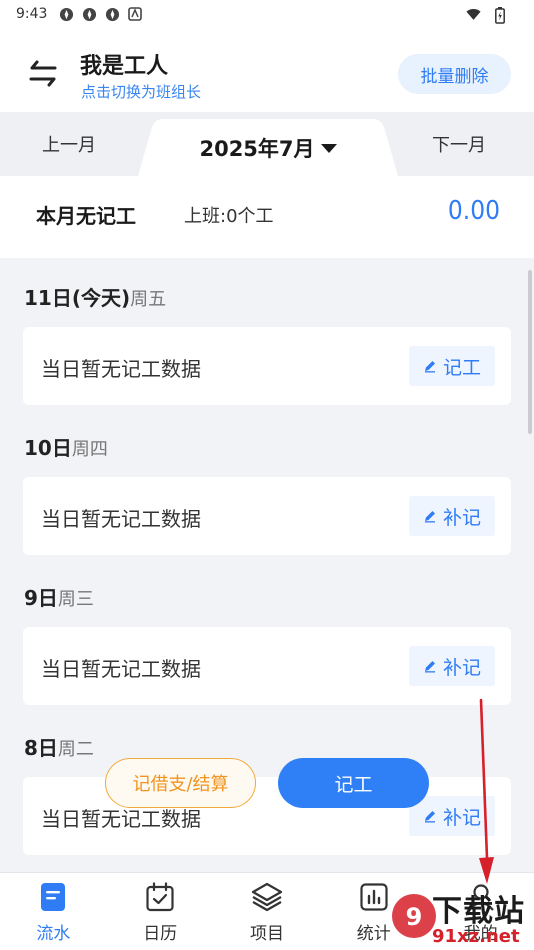  I want to click on month-navigation: 上一月 2025年7月 下一月, so click(267, 144).